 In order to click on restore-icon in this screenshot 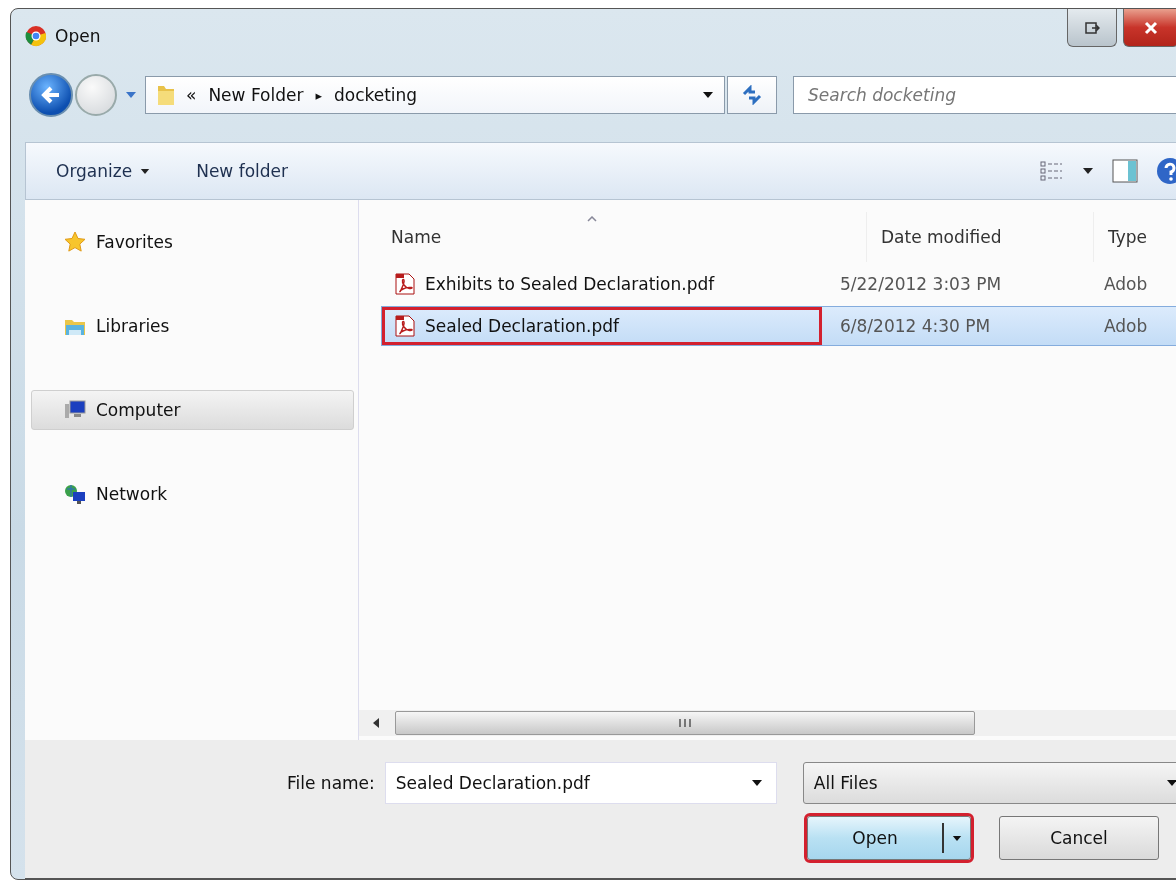, I will do `click(1092, 27)`.